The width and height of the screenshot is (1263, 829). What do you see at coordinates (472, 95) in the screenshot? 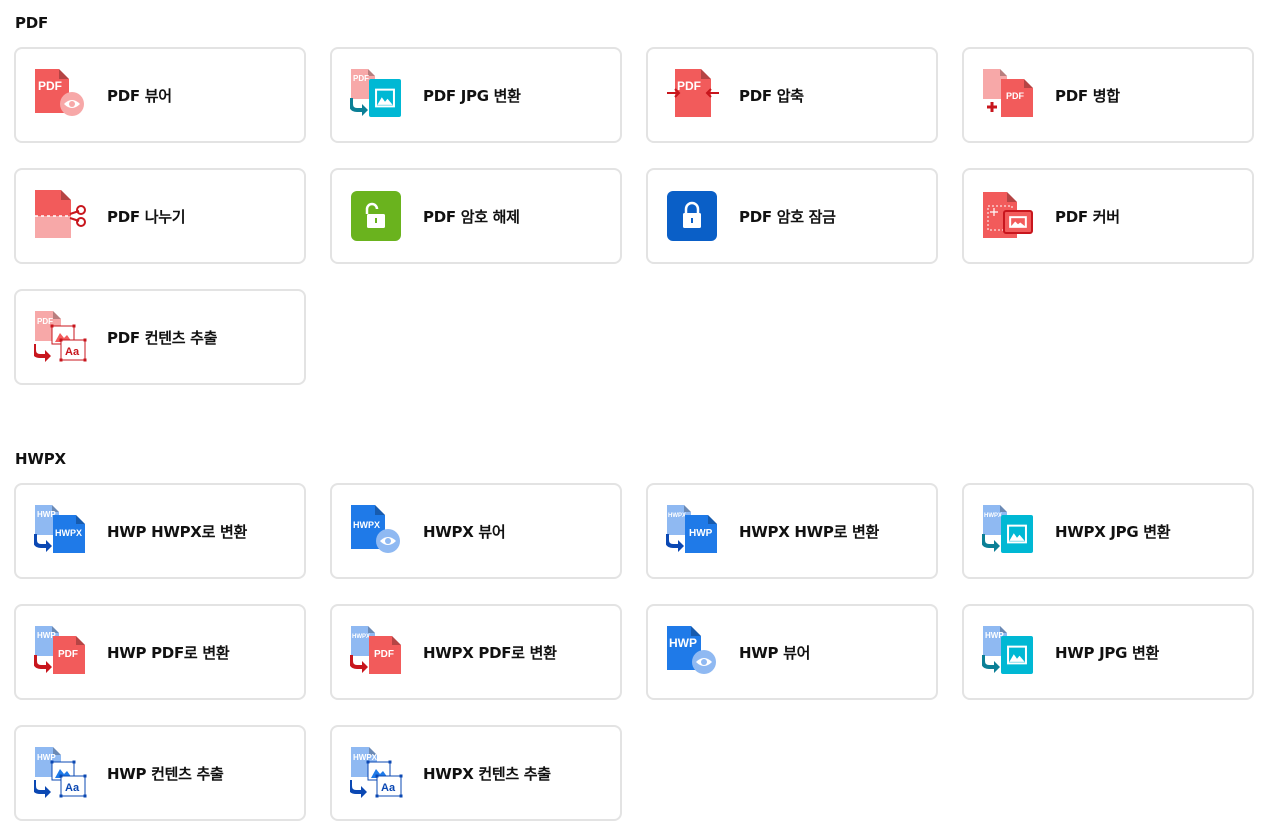
I see `tool-card-label: PDF JPG 변환` at bounding box center [472, 95].